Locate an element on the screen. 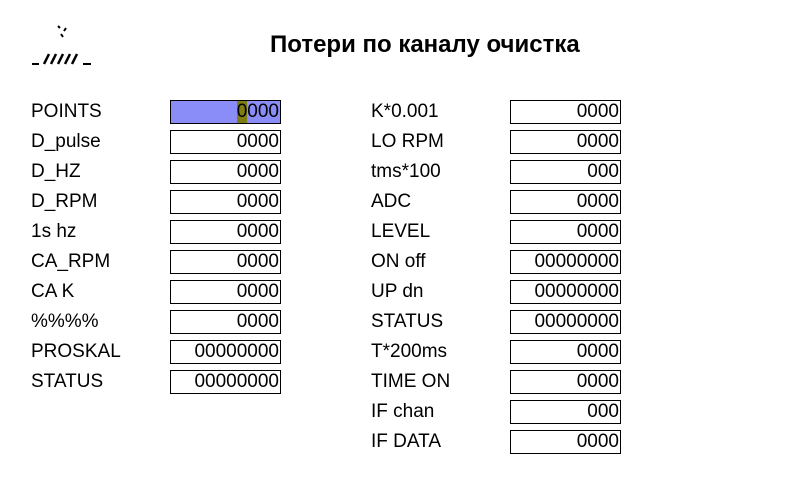 The image size is (800, 480). param-label: TIME ON is located at coordinates (411, 381).